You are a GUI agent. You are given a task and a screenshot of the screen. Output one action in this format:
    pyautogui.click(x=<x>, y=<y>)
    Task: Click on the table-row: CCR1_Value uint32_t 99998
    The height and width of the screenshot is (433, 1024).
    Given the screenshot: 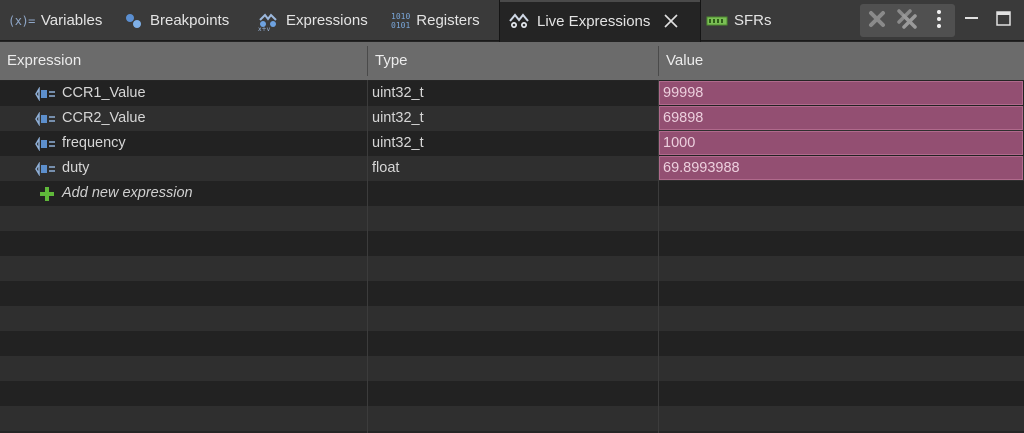 What is the action you would take?
    pyautogui.click(x=512, y=93)
    